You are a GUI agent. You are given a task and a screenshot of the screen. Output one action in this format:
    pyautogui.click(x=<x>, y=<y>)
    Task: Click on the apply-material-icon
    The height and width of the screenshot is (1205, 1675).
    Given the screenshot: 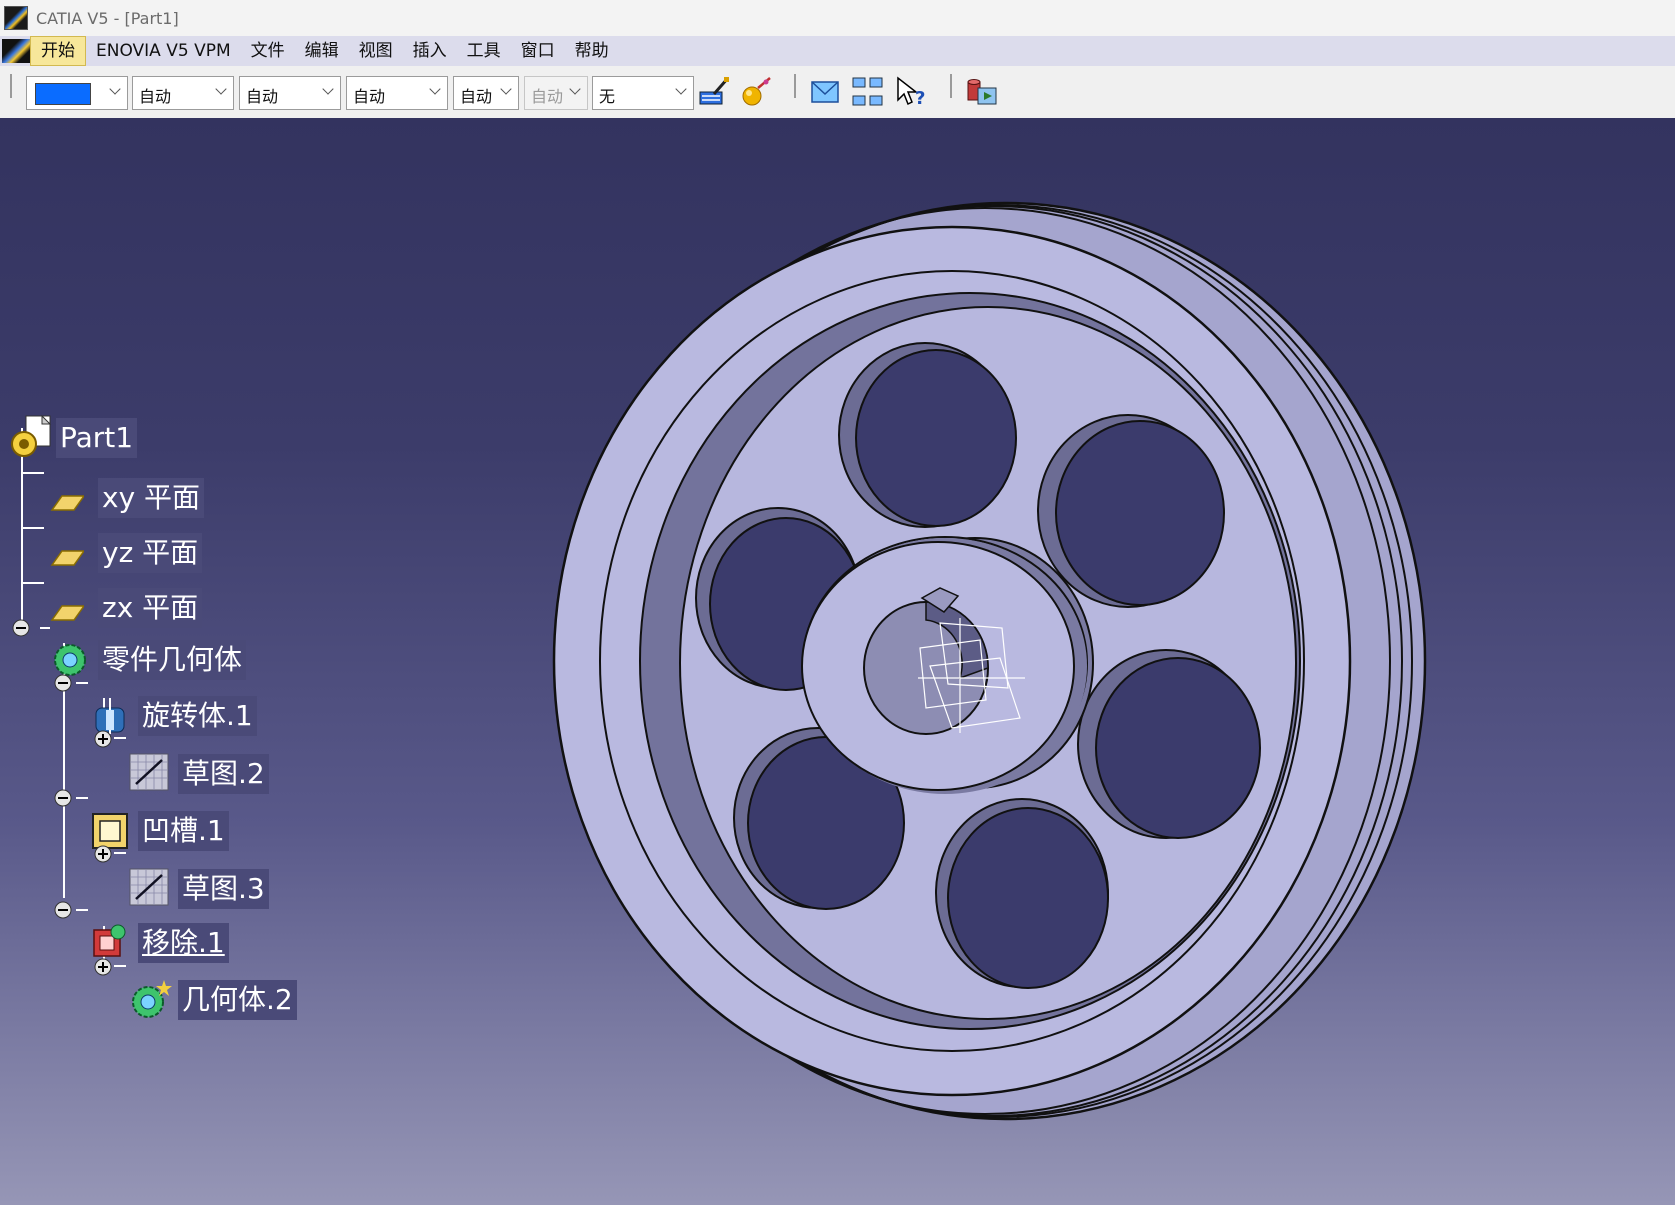 What is the action you would take?
    pyautogui.click(x=756, y=92)
    